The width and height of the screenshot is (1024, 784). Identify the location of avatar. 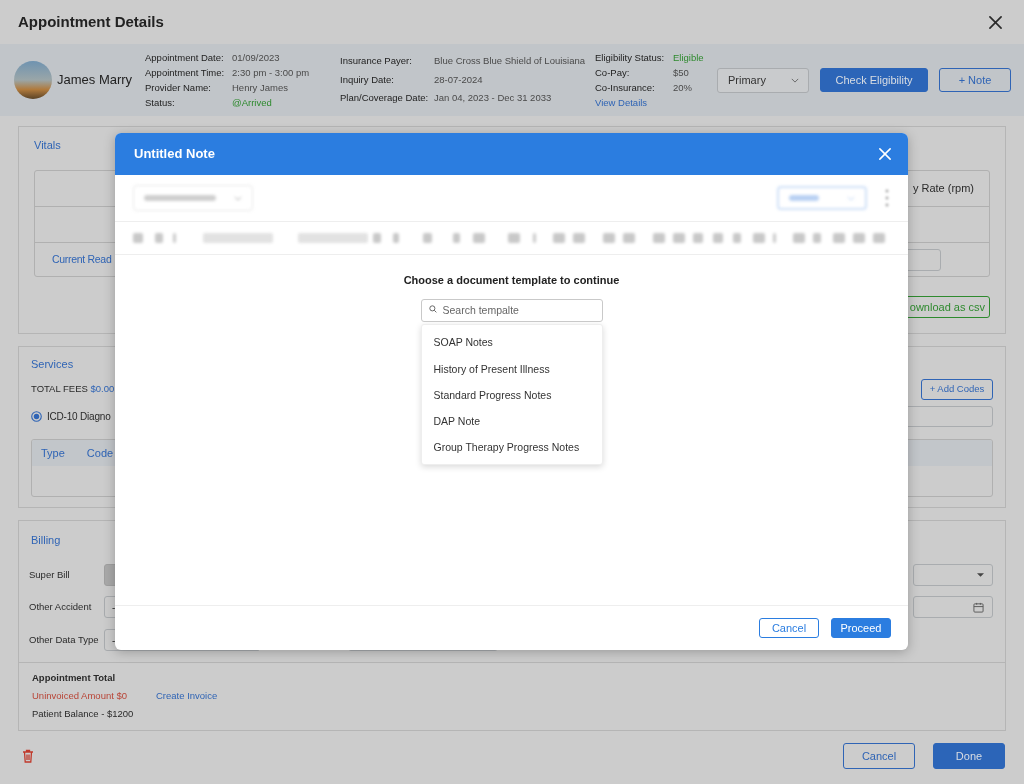
(33, 80).